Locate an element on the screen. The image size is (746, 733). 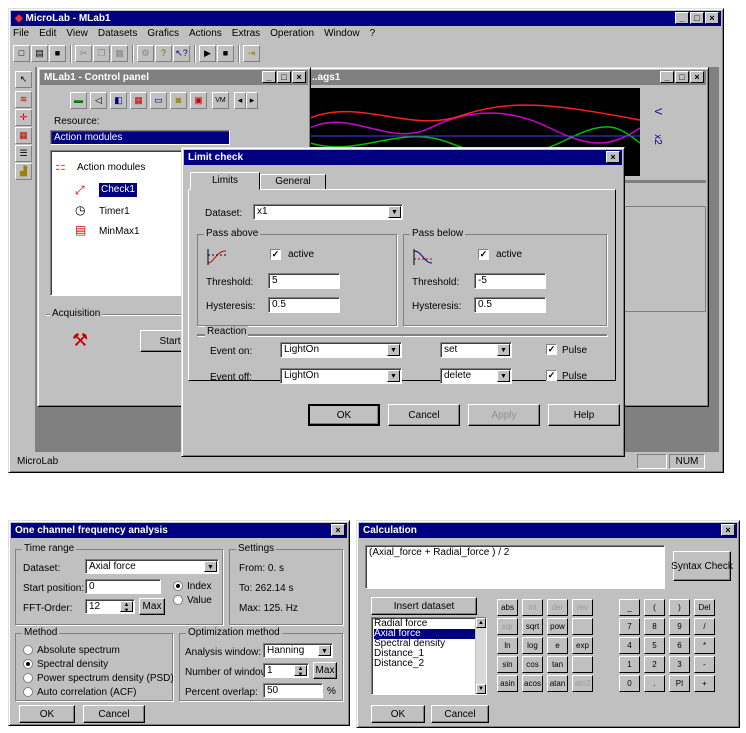
method-spectral-radio is located at coordinates (28, 664).